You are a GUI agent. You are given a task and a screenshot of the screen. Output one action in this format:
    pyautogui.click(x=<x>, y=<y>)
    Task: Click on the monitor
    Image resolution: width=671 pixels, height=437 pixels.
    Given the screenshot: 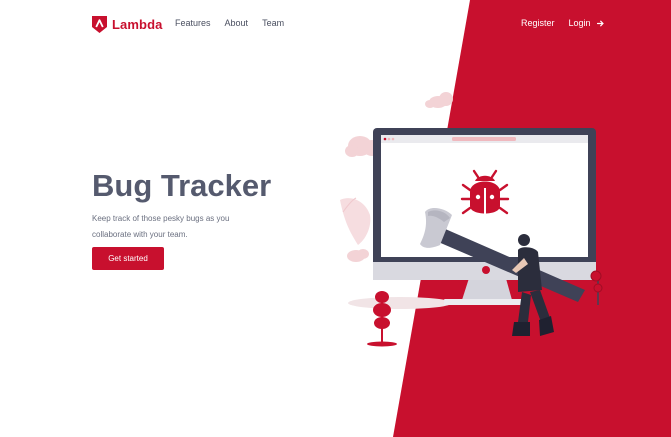 What is the action you would take?
    pyautogui.click(x=484, y=216)
    